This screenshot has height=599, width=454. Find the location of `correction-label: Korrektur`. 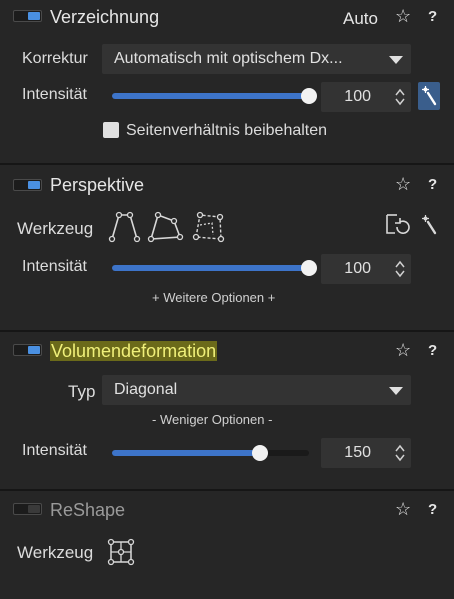

correction-label: Korrektur is located at coordinates (55, 58).